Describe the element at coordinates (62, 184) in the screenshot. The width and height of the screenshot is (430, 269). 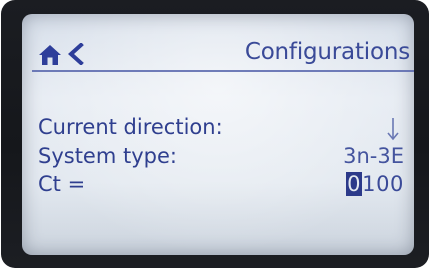
I see `ct-label: Ct =` at that location.